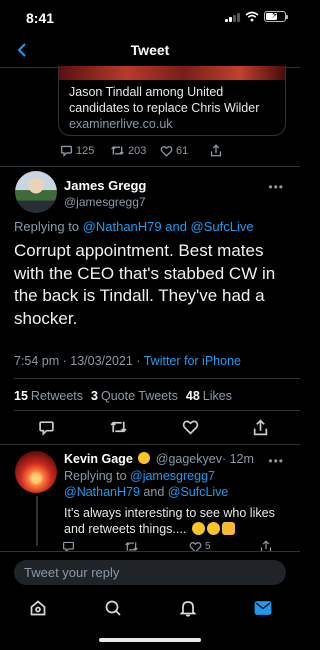 This screenshot has width=320, height=650. I want to click on author-name: James Gregg, so click(105, 185).